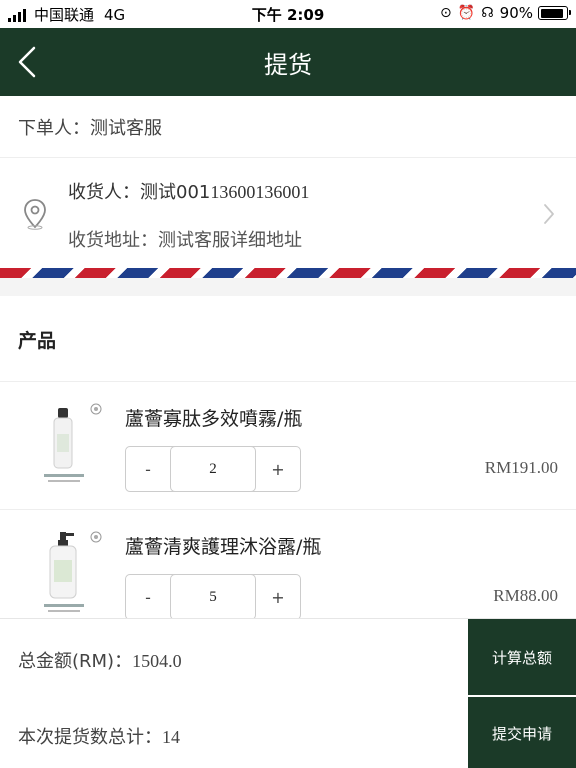  I want to click on headphones-icon: ☊, so click(487, 13).